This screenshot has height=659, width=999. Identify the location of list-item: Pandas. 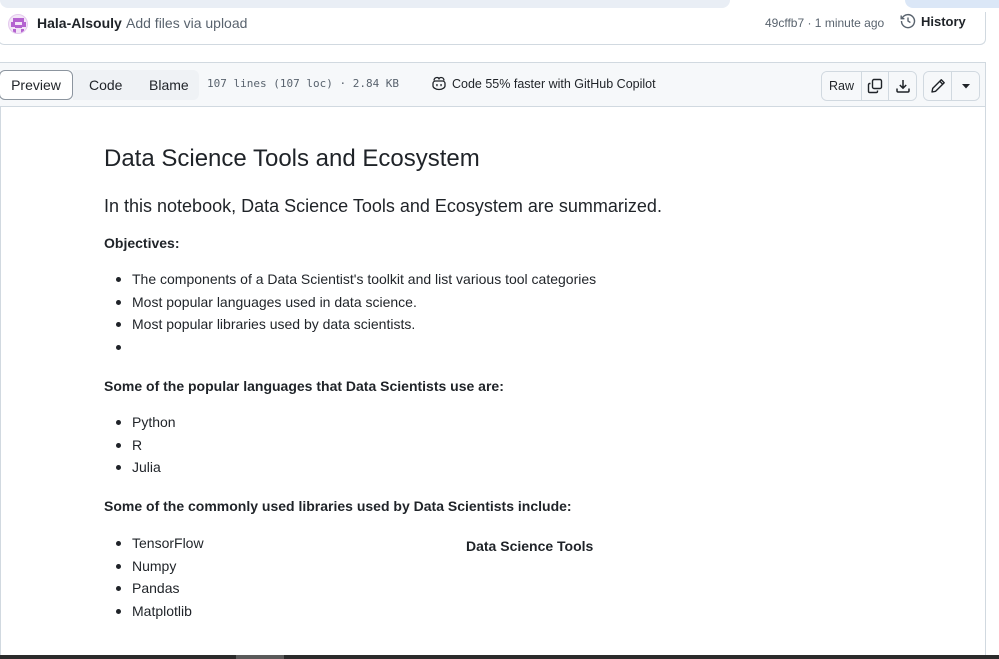
(154, 588).